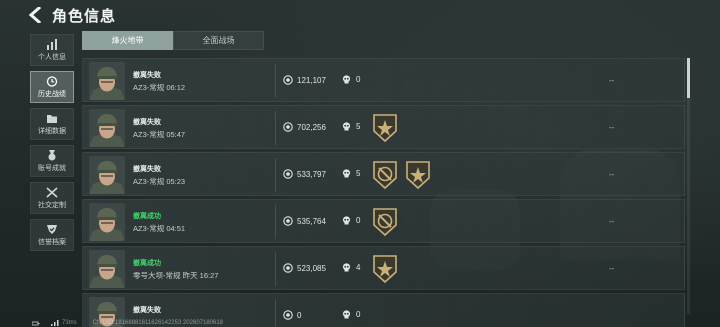 The height and width of the screenshot is (327, 720). I want to click on extract-value: 0, so click(292, 315).